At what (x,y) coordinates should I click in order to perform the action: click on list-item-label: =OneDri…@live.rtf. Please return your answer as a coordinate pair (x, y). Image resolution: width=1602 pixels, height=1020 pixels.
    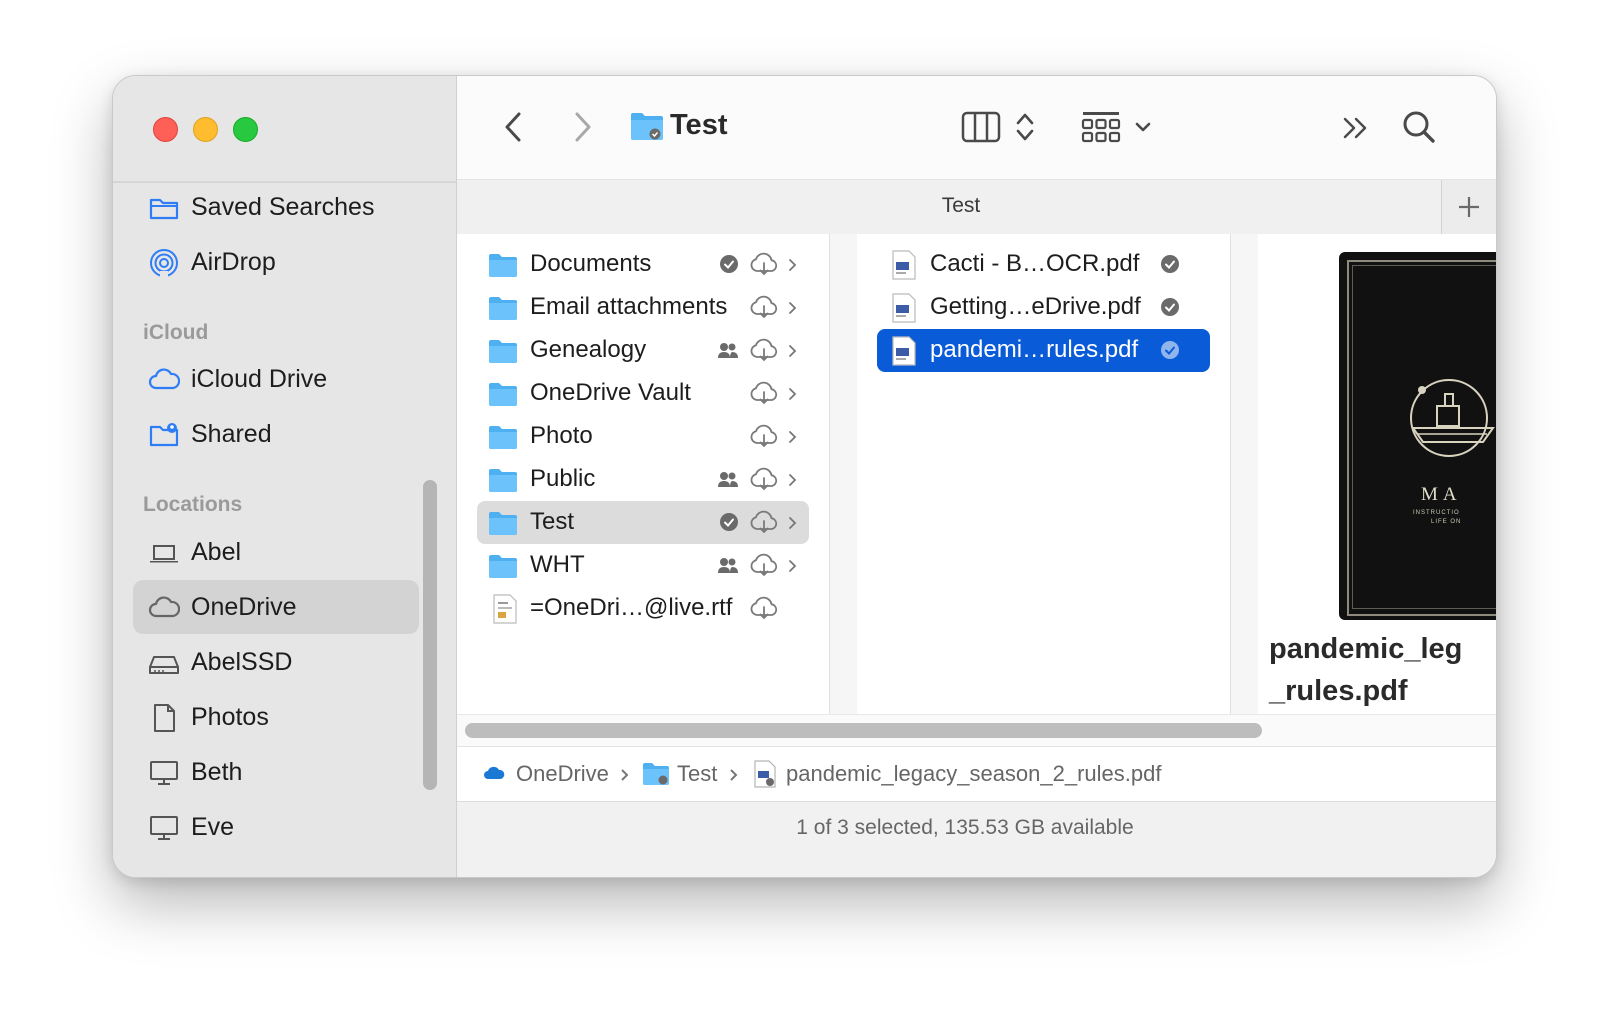
    Looking at the image, I should click on (631, 607).